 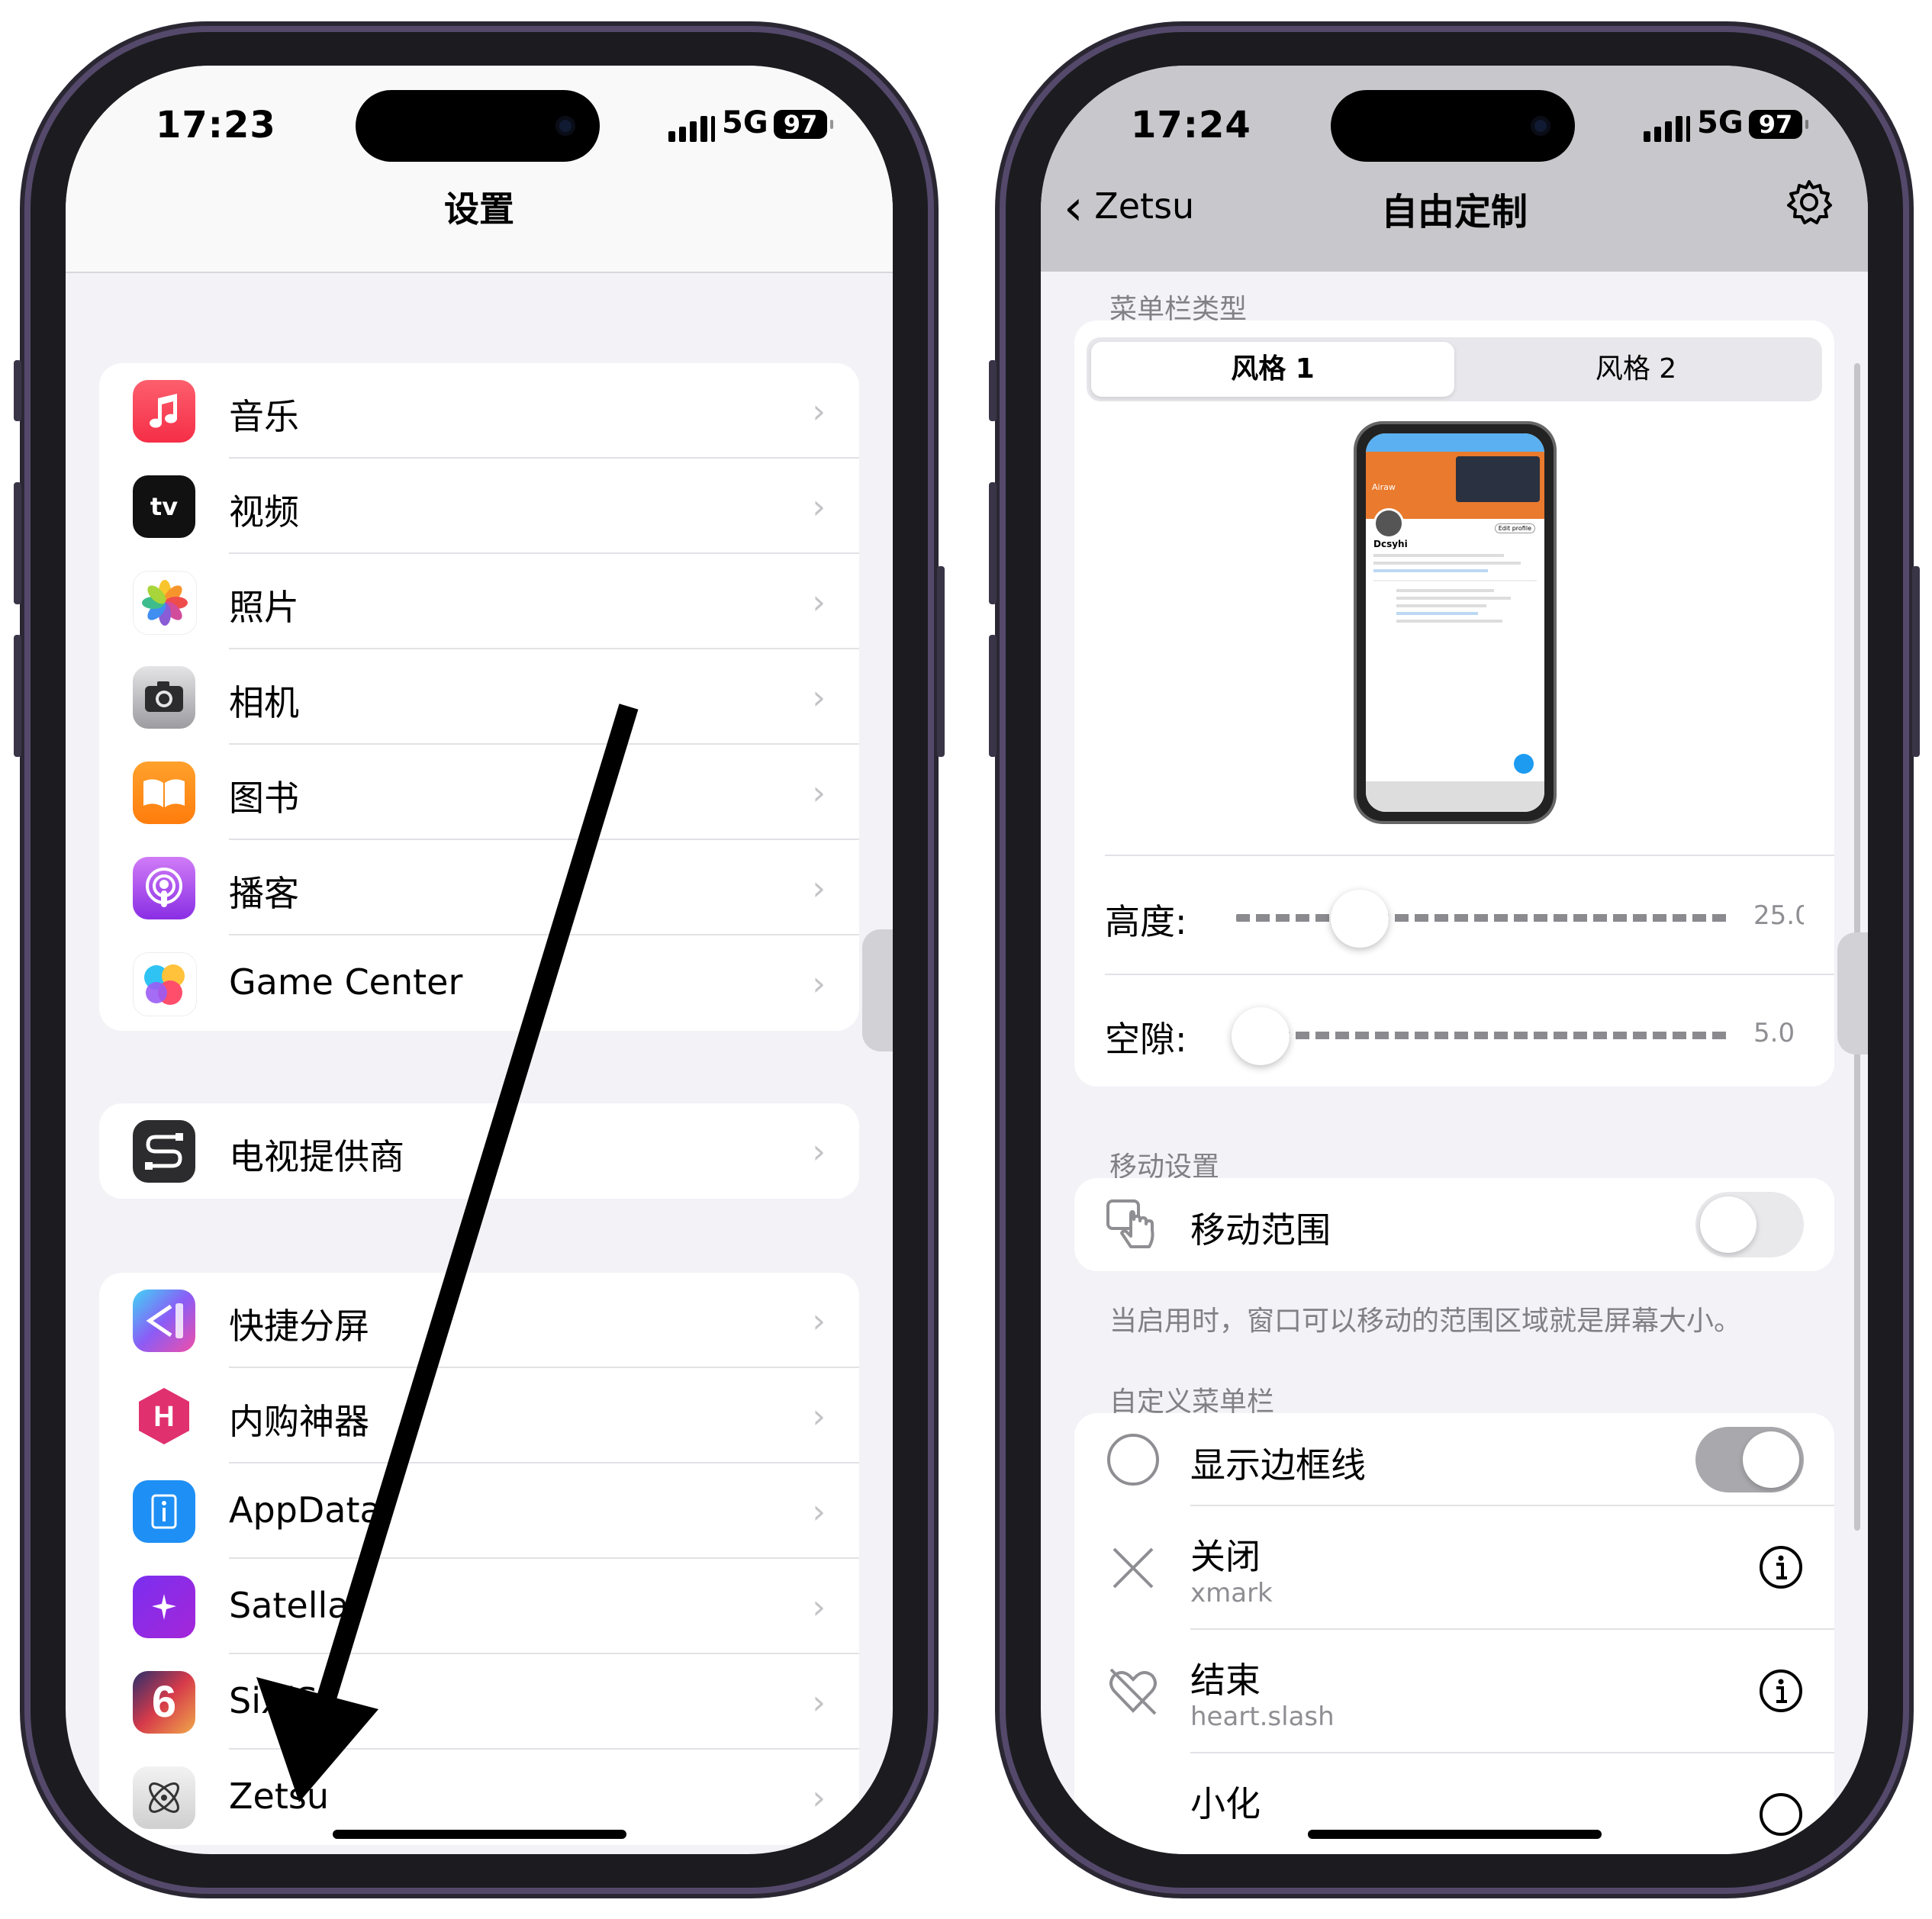 I want to click on height-slider-thumb, so click(x=1360, y=919).